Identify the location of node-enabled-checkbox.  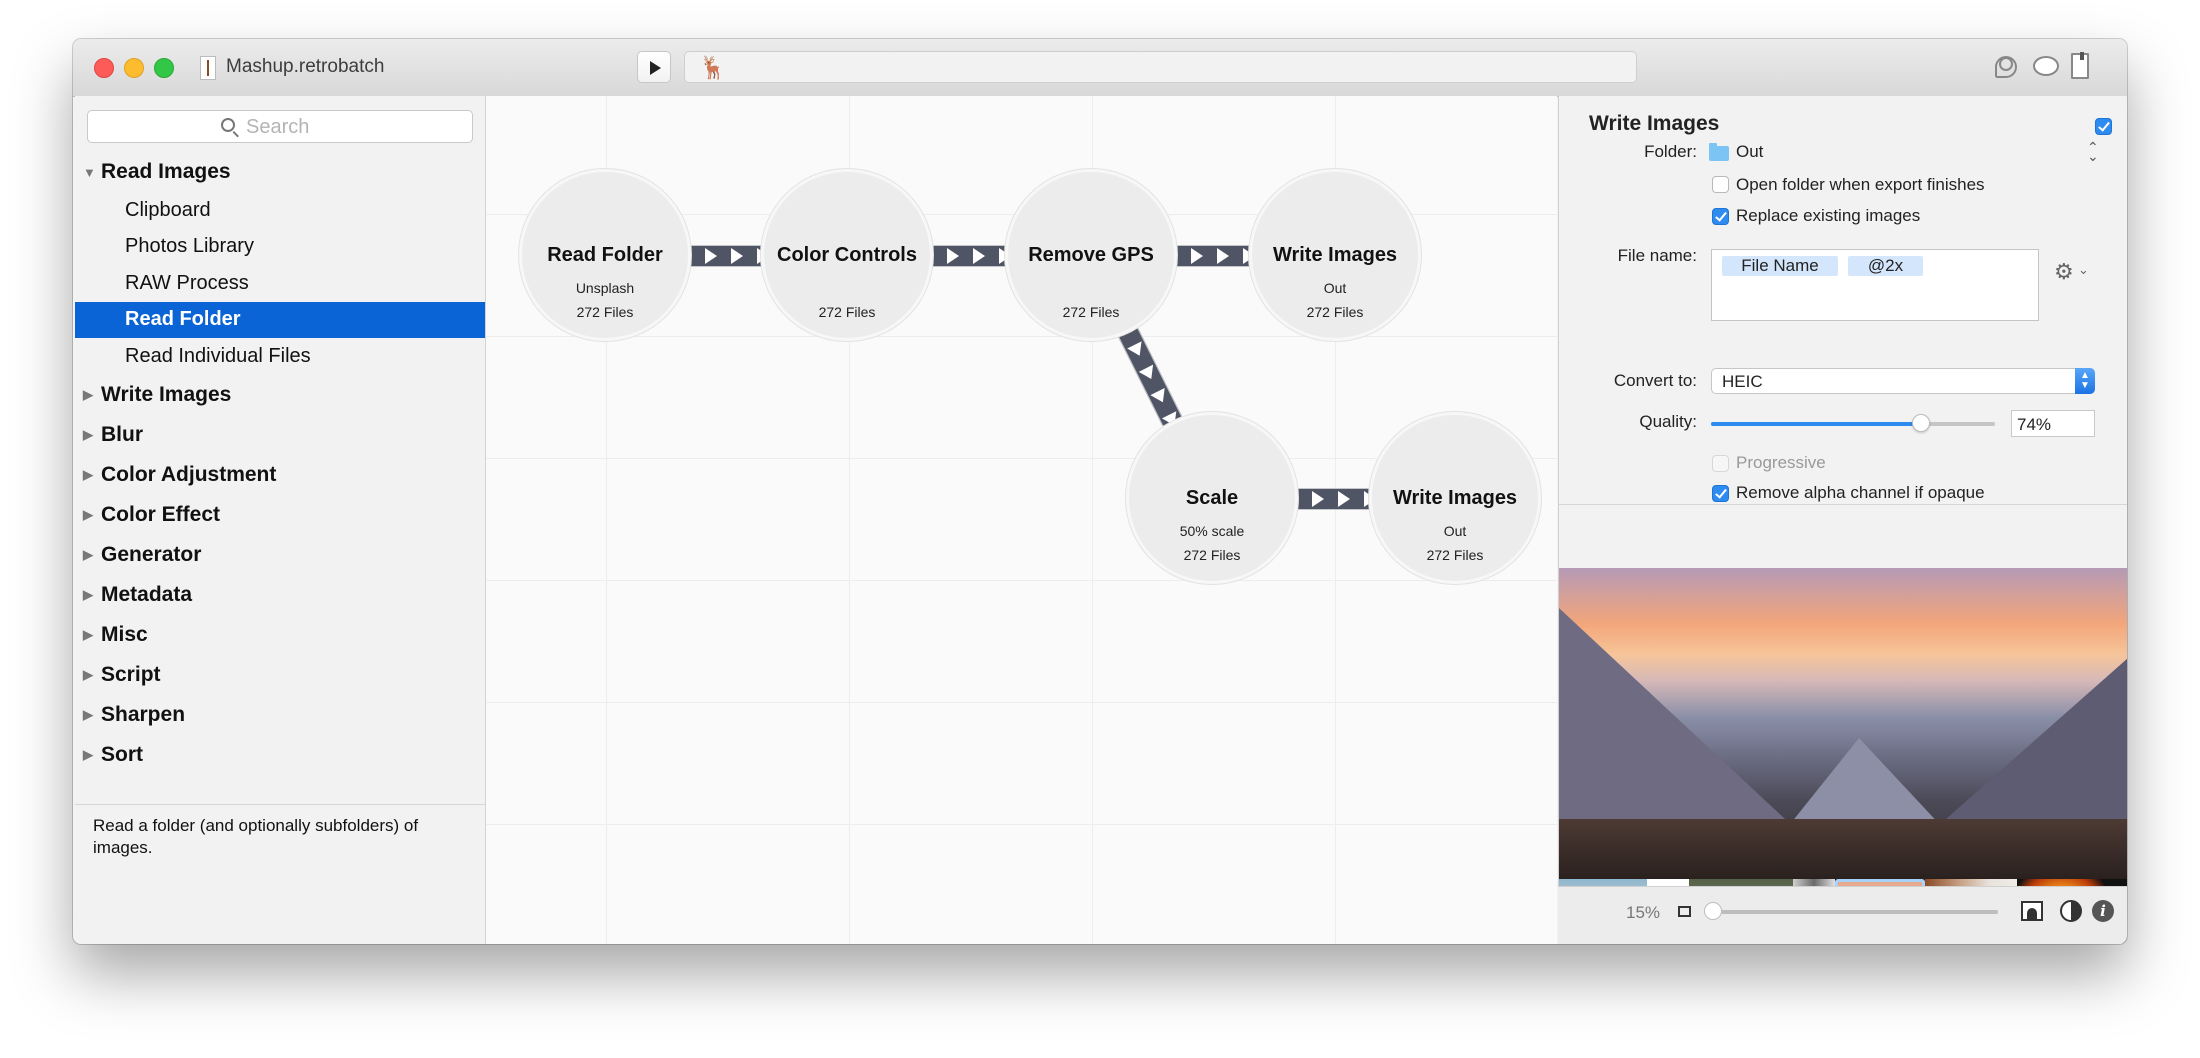
(2103, 126).